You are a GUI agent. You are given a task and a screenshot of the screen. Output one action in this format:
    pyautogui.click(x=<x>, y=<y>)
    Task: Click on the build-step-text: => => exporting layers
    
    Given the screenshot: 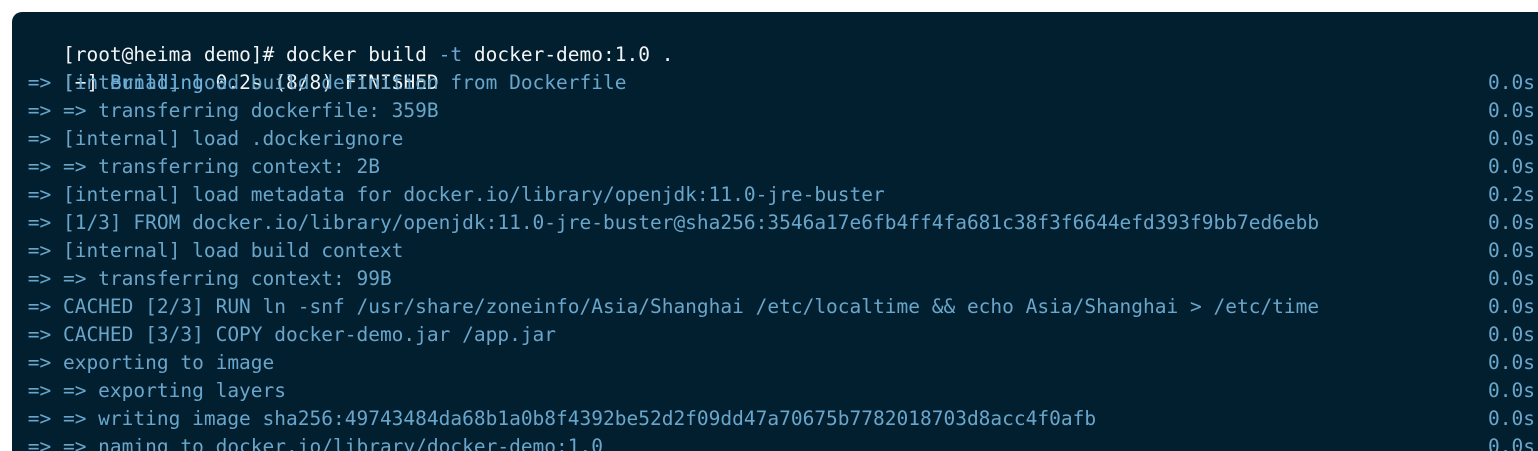 What is the action you would take?
    pyautogui.click(x=151, y=390)
    